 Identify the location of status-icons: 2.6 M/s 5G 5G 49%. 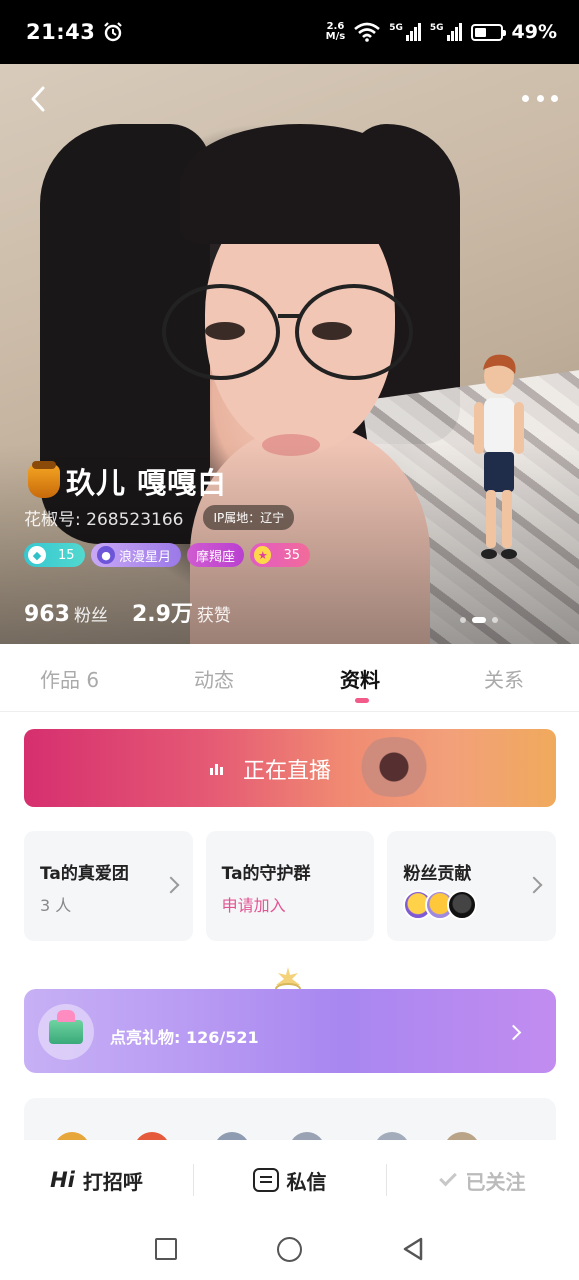
(441, 32).